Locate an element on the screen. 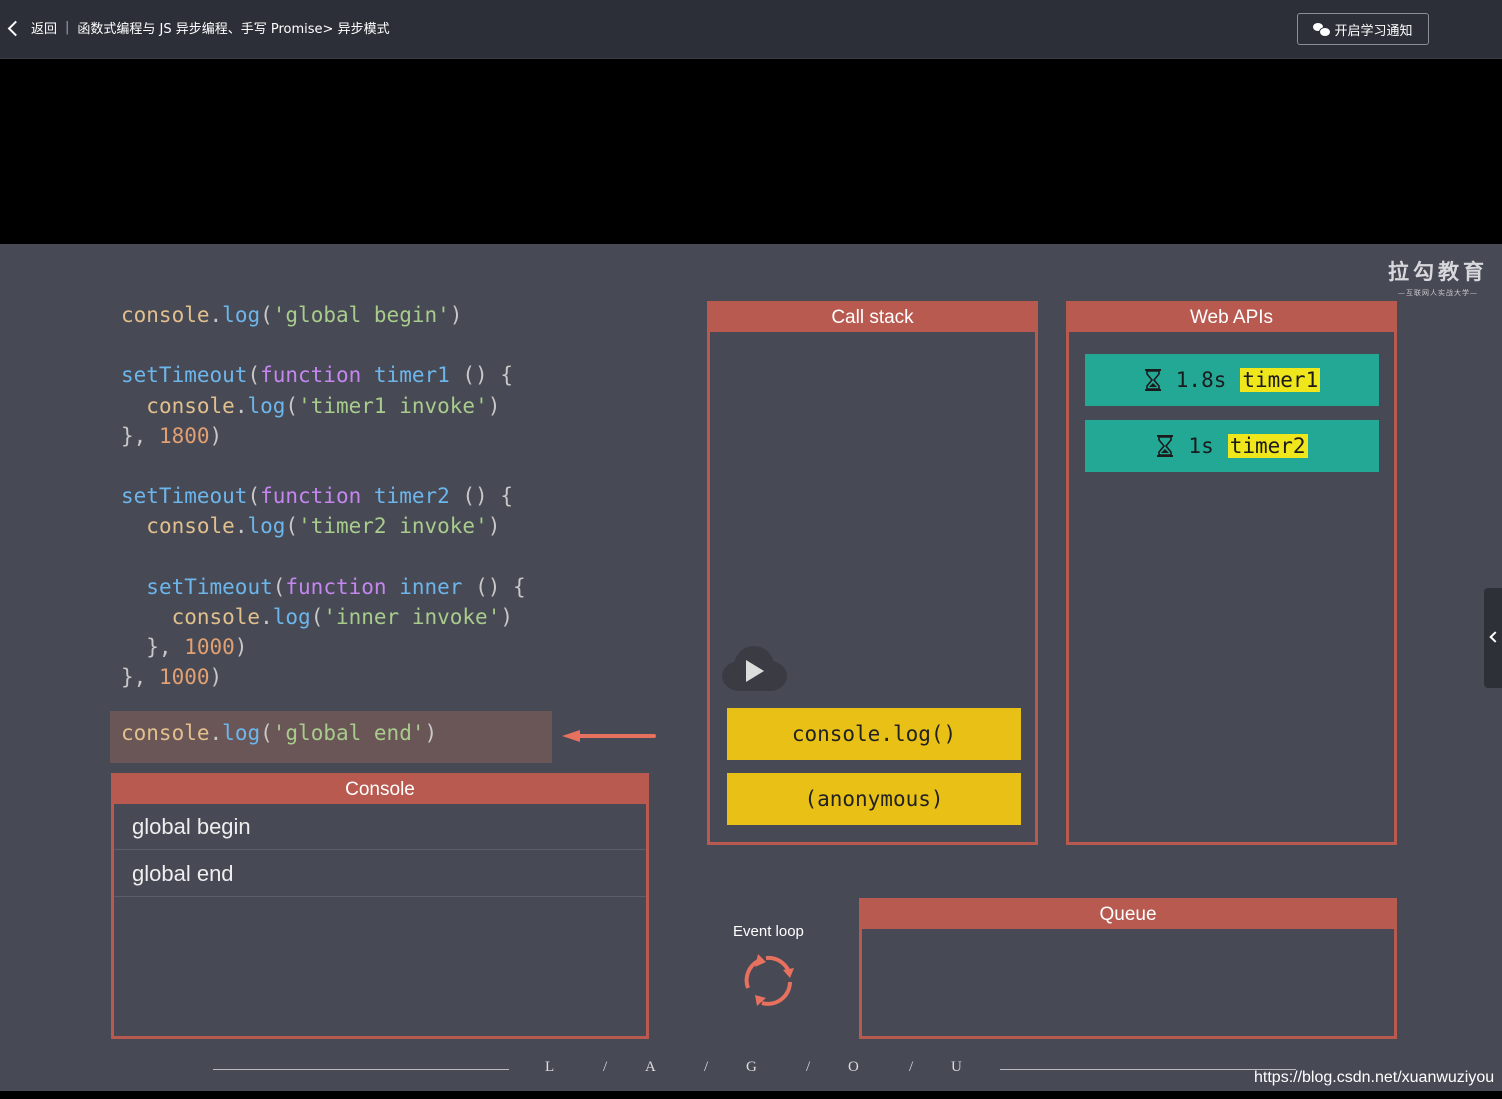 The image size is (1502, 1099). console-title: Console is located at coordinates (380, 790).